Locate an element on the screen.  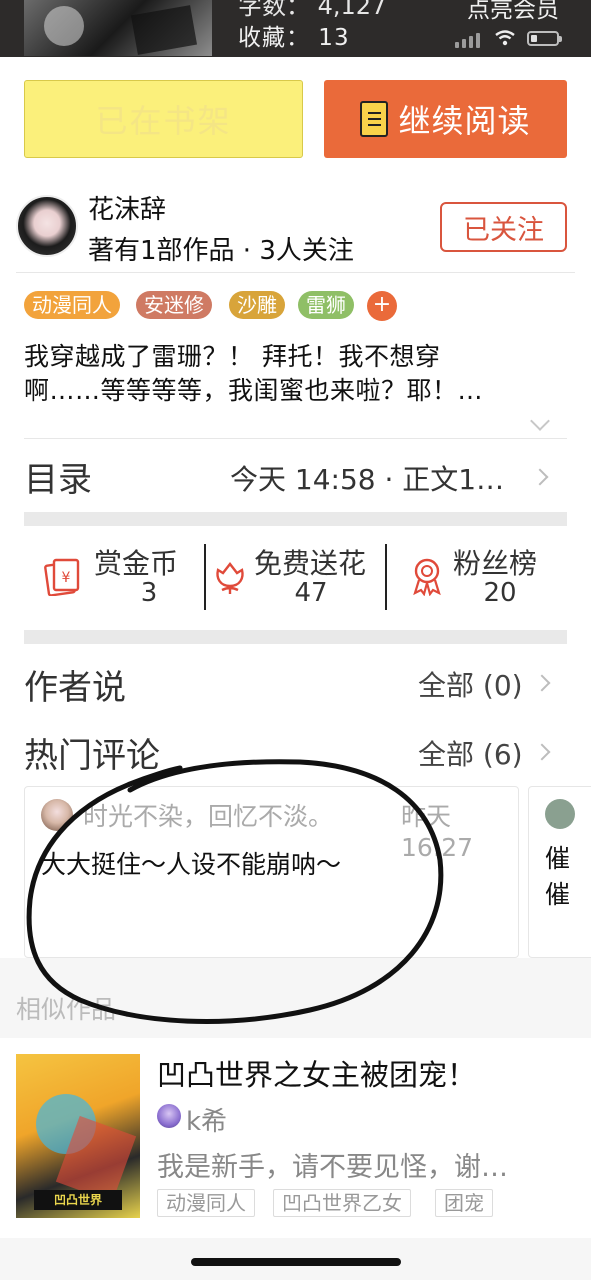
stat-label: 赏金币 is located at coordinates (136, 563).